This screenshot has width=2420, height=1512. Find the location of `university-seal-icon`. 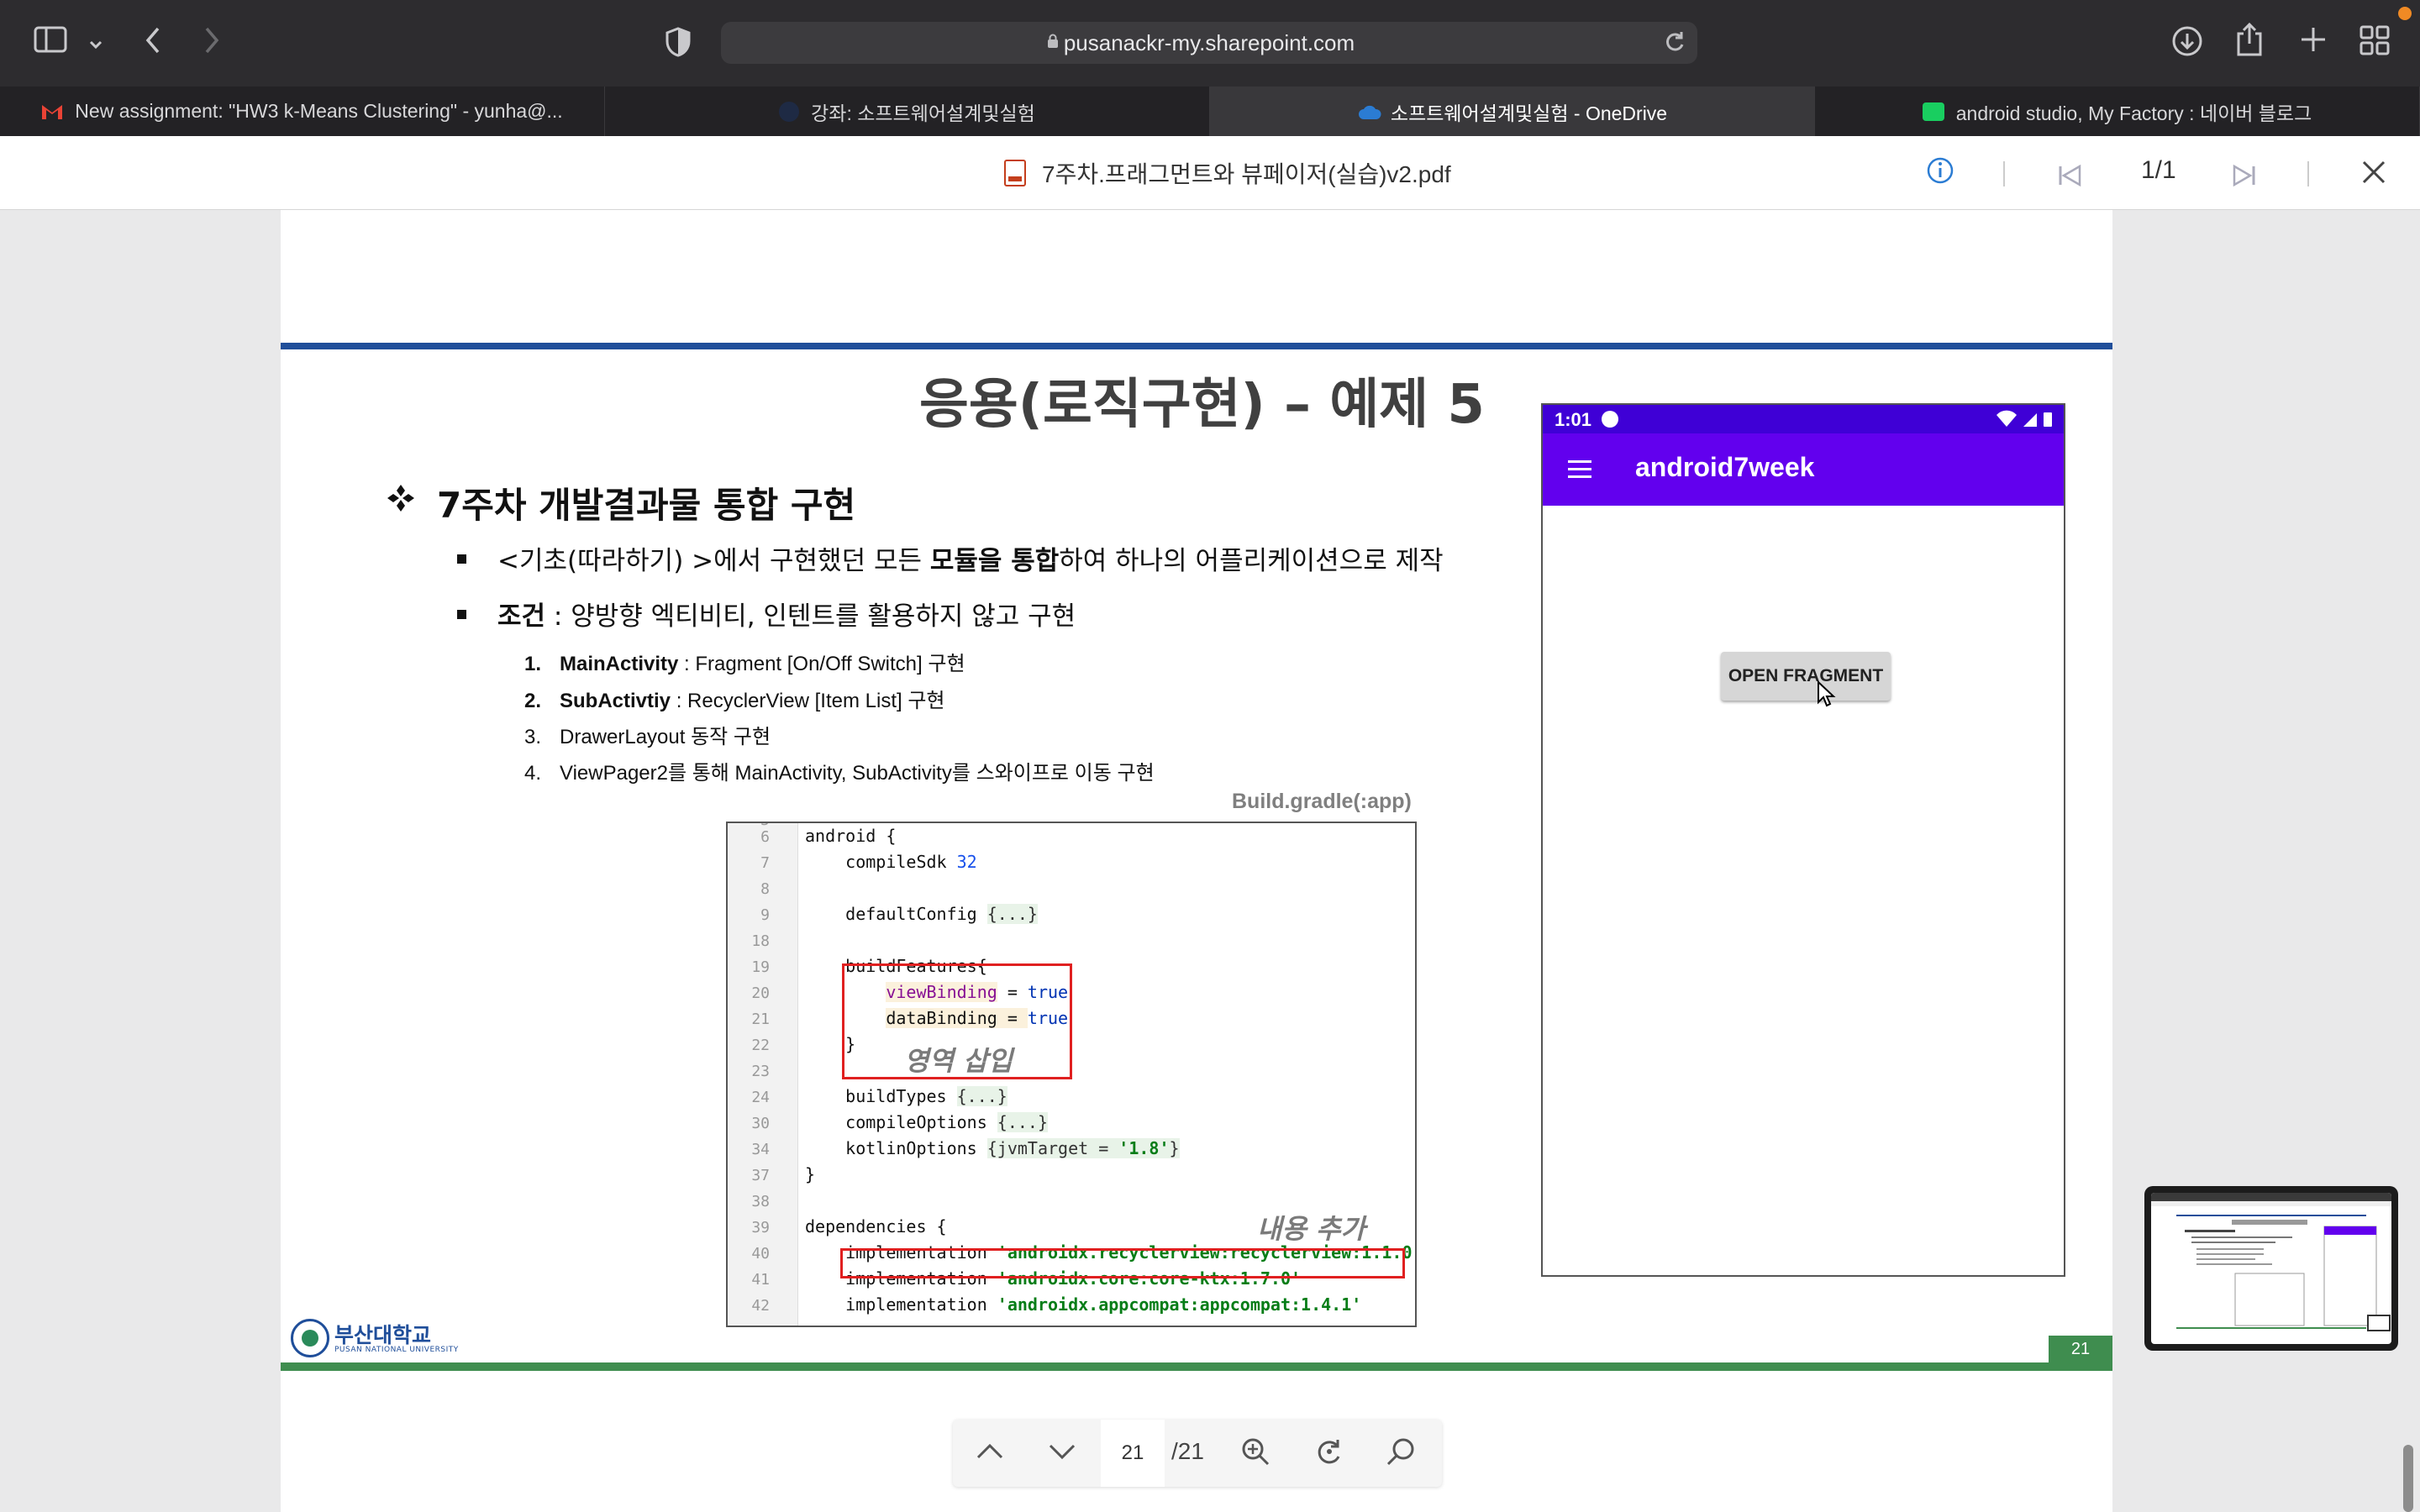

university-seal-icon is located at coordinates (310, 1338).